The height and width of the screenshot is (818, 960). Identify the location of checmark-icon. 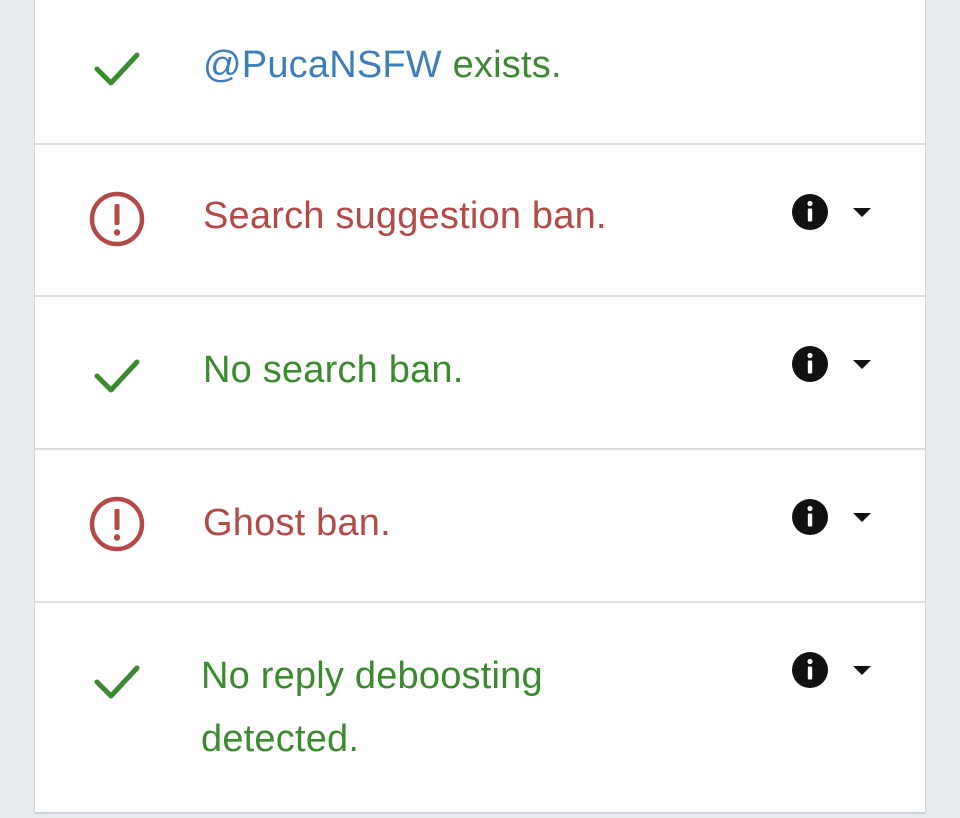
(117, 681).